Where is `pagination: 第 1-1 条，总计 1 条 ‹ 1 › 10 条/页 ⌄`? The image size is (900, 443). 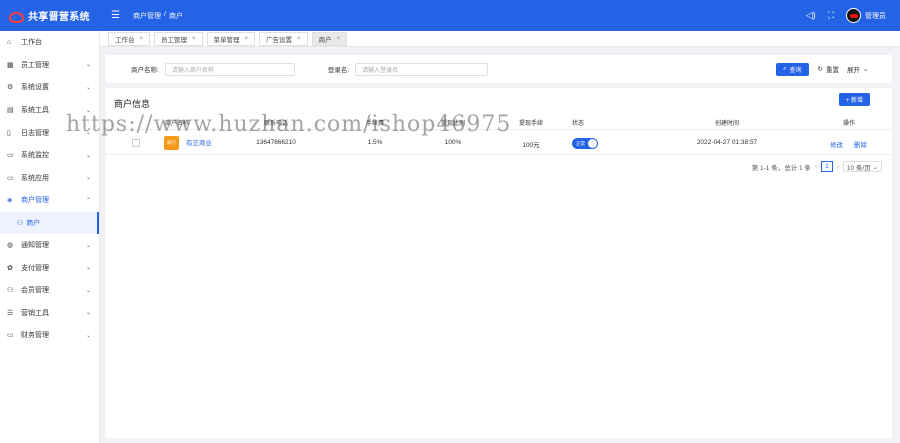 pagination: 第 1-1 条，总计 1 条 ‹ 1 › 10 条/页 ⌄ is located at coordinates (817, 166).